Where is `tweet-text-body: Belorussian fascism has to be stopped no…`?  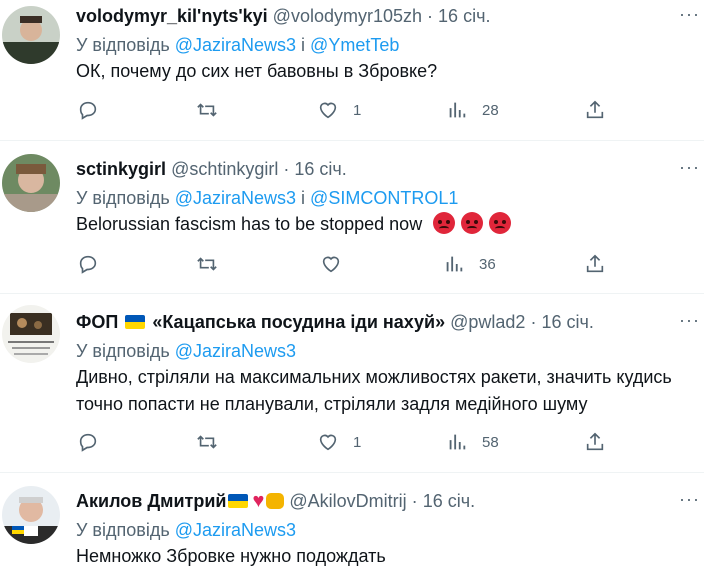 tweet-text-body: Belorussian fascism has to be stopped no… is located at coordinates (249, 224).